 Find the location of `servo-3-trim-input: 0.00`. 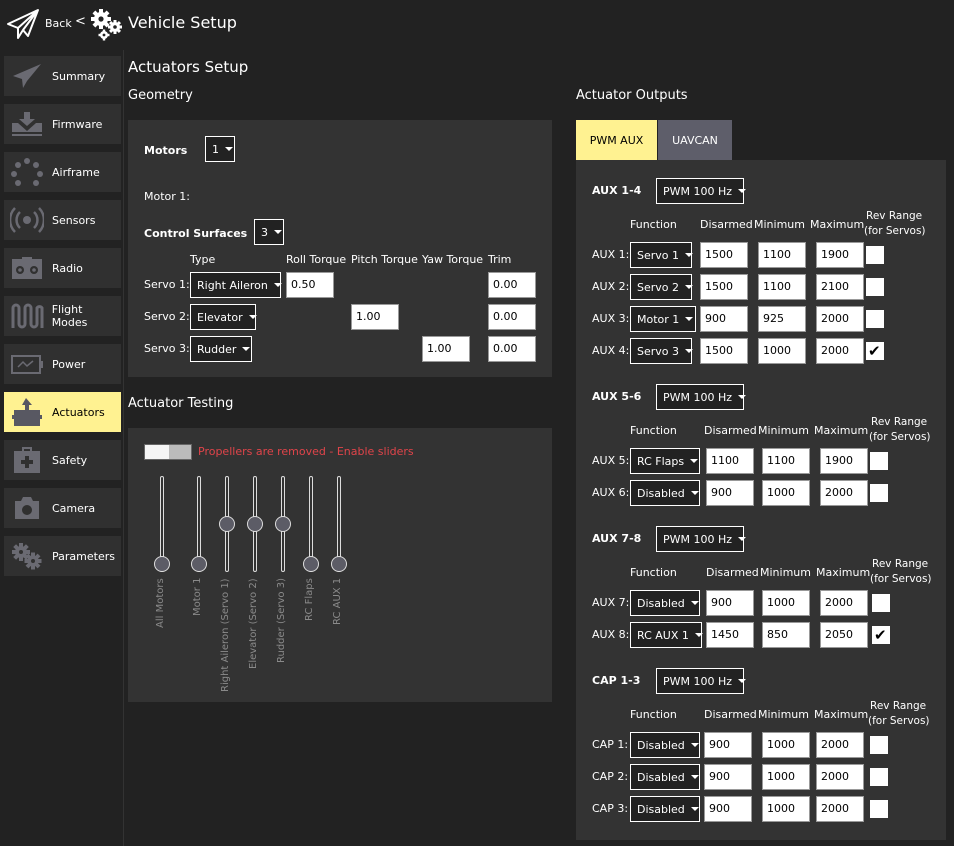

servo-3-trim-input: 0.00 is located at coordinates (512, 349).